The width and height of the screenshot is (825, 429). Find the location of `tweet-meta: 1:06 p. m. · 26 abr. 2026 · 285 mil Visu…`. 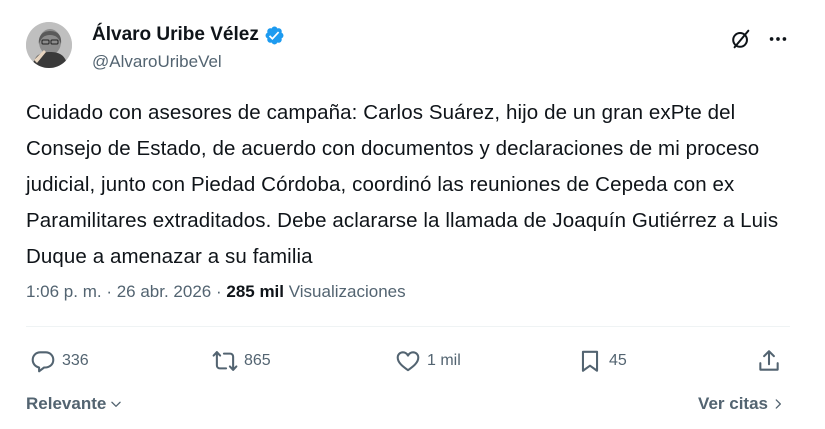

tweet-meta: 1:06 p. m. · 26 abr. 2026 · 285 mil Visu… is located at coordinates (216, 292).